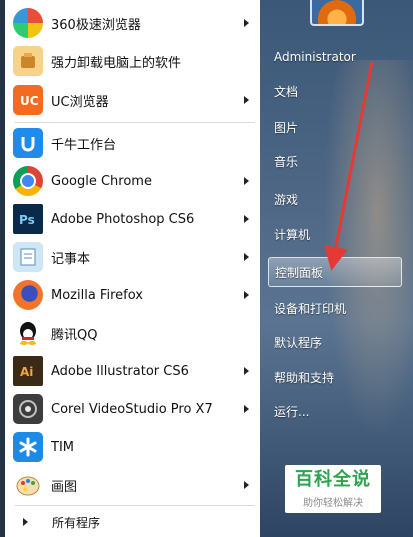 The image size is (413, 537). What do you see at coordinates (333, 479) in the screenshot?
I see `watermark-title: 百科全说` at bounding box center [333, 479].